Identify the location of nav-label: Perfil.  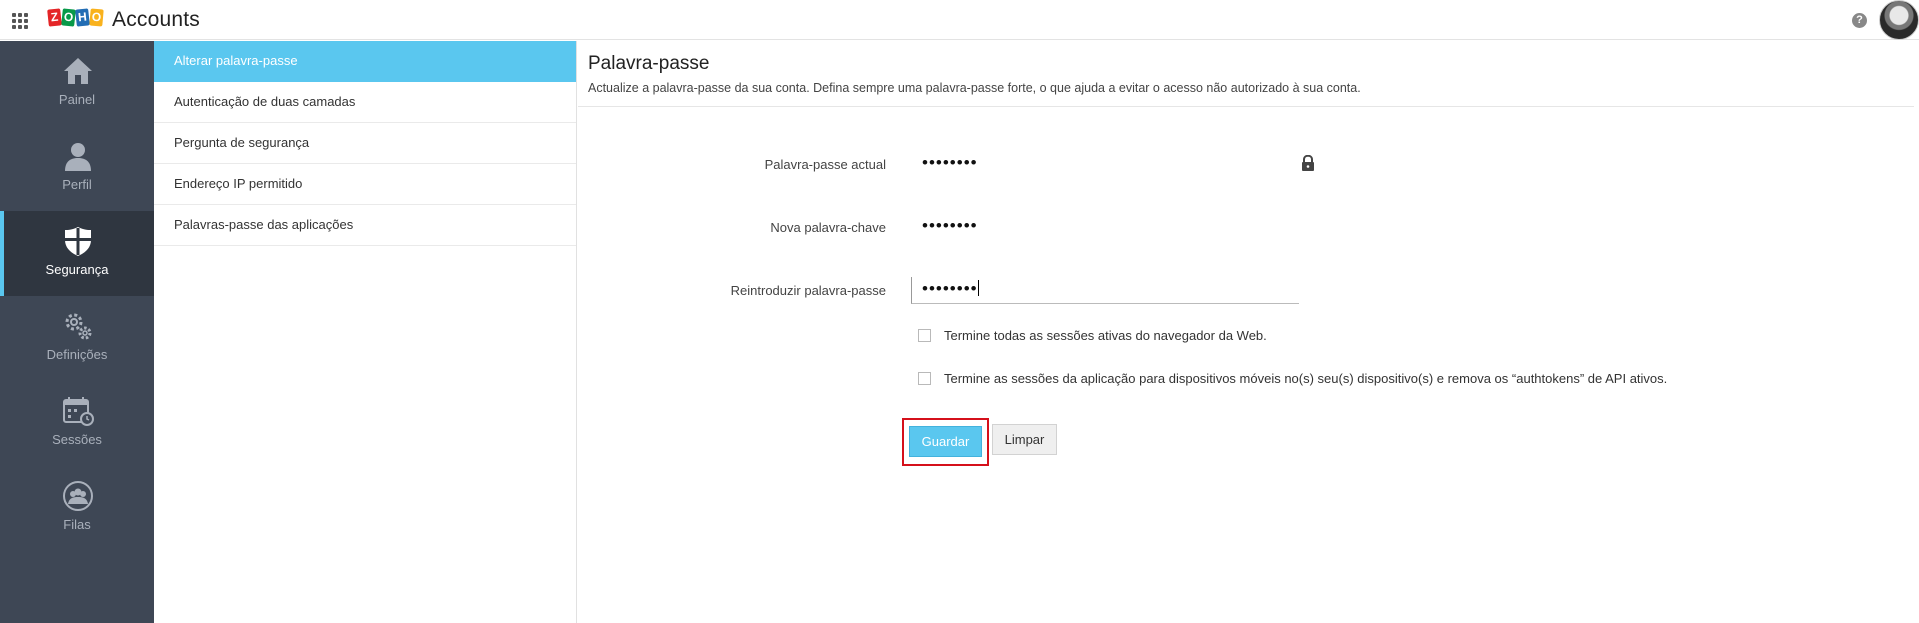
(77, 184).